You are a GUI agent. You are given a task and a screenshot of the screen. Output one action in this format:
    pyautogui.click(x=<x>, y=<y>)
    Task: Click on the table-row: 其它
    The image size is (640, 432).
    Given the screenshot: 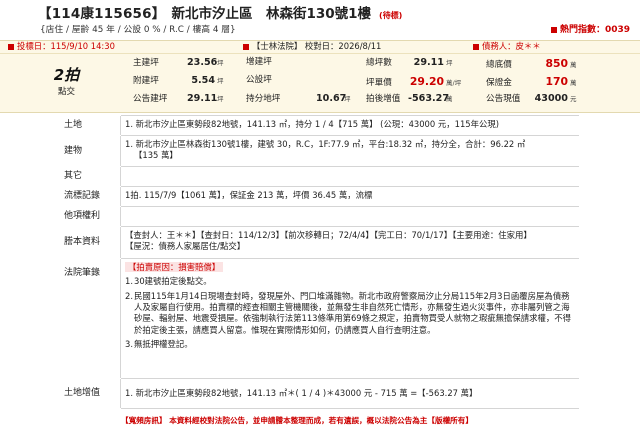 What is the action you would take?
    pyautogui.click(x=321, y=177)
    